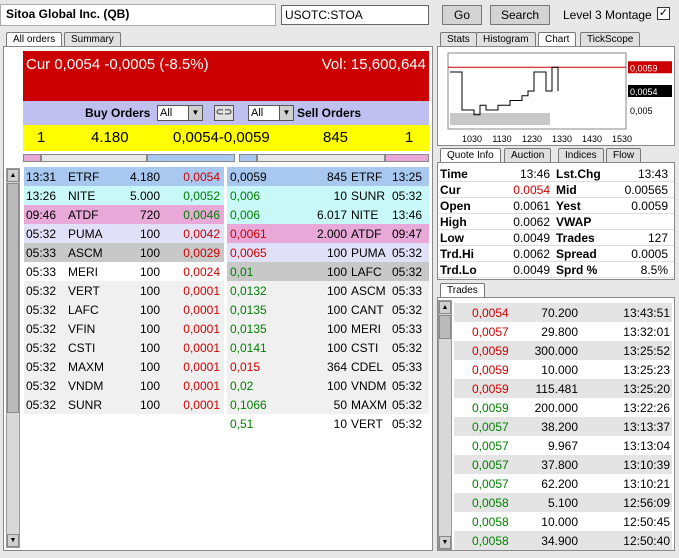  I want to click on buy-order-row: 09:46 ATDF 720 0,0046, so click(124, 214).